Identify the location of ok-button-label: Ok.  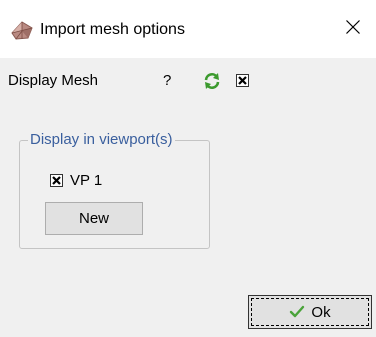
(321, 312).